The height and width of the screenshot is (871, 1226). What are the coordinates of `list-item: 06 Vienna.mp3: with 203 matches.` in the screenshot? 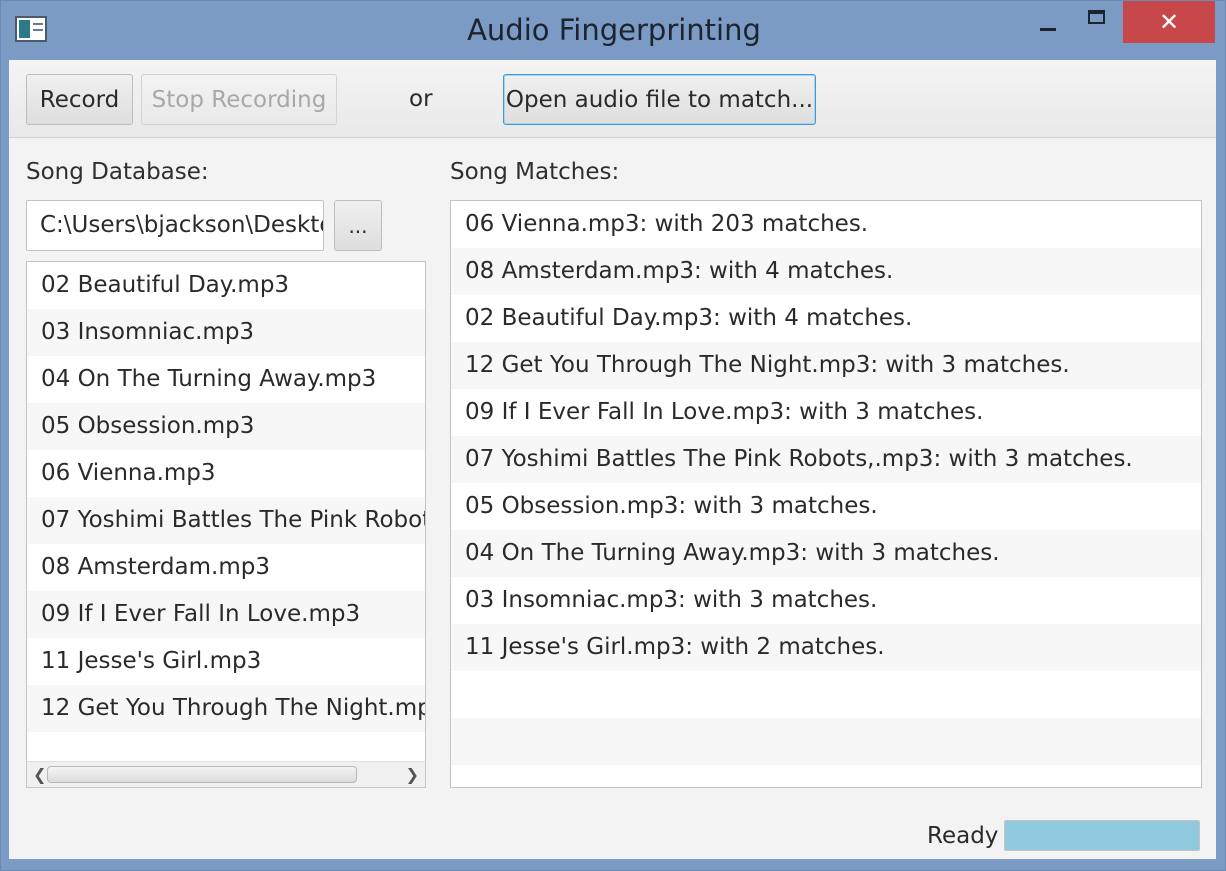 It's located at (826, 224).